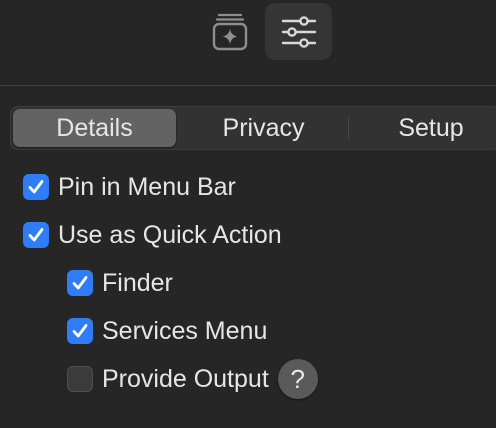 The image size is (496, 428). I want to click on shortcut-sparkle-icon, so click(229, 31).